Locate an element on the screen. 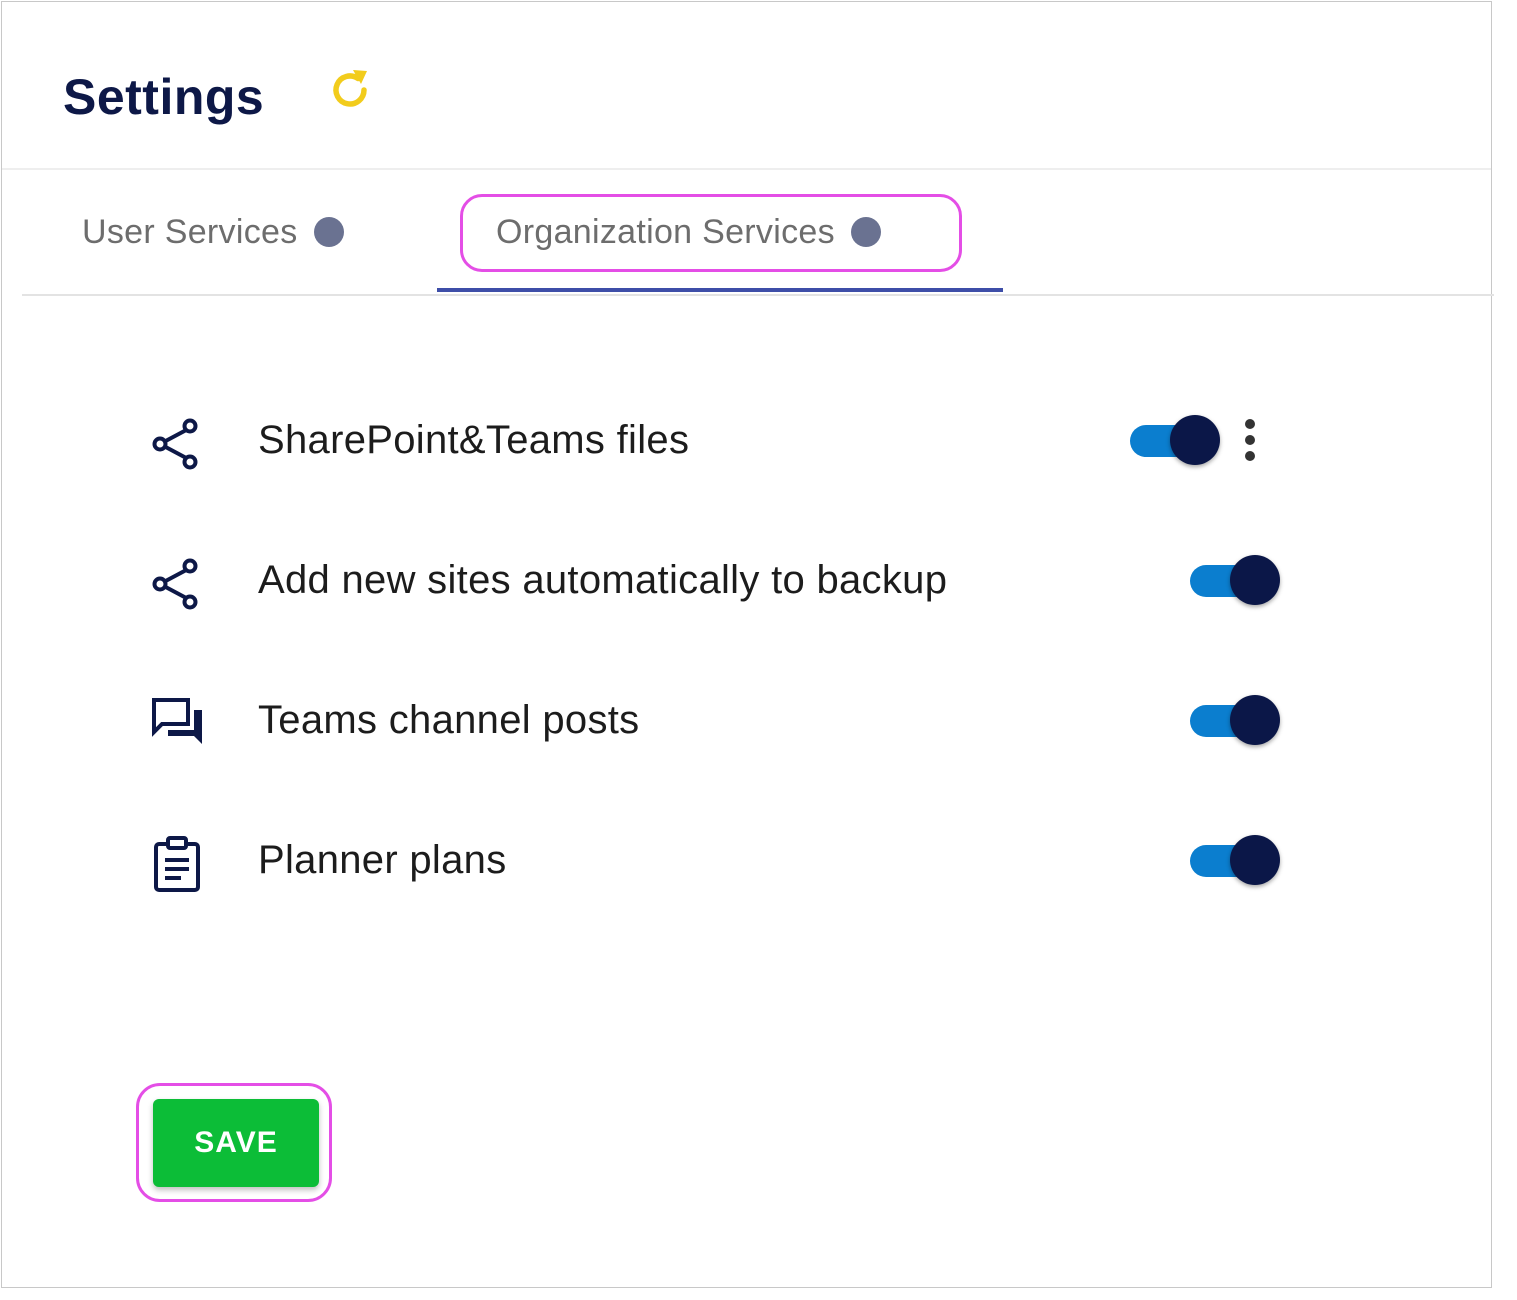 This screenshot has height=1300, width=1517. teams-channel-posts-toggle is located at coordinates (1236, 720).